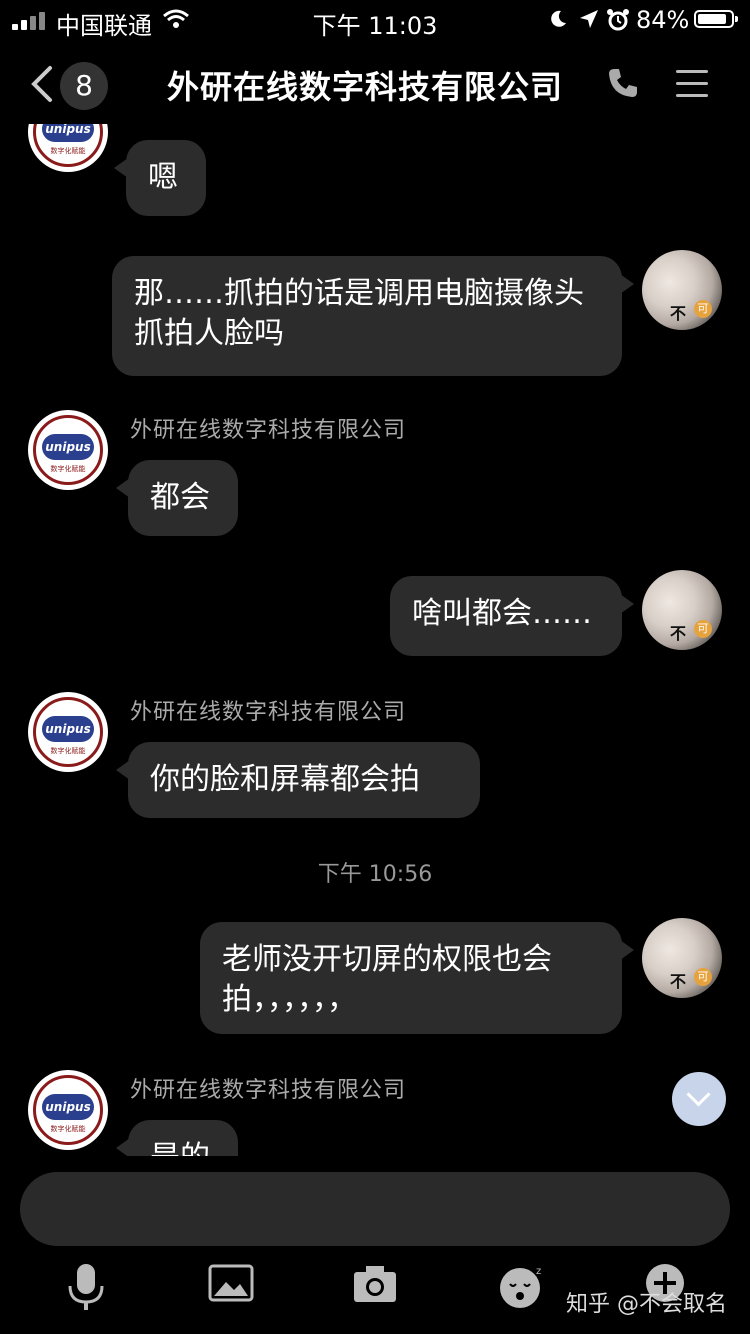 The width and height of the screenshot is (750, 1334). I want to click on back-chevron-icon, so click(42, 84).